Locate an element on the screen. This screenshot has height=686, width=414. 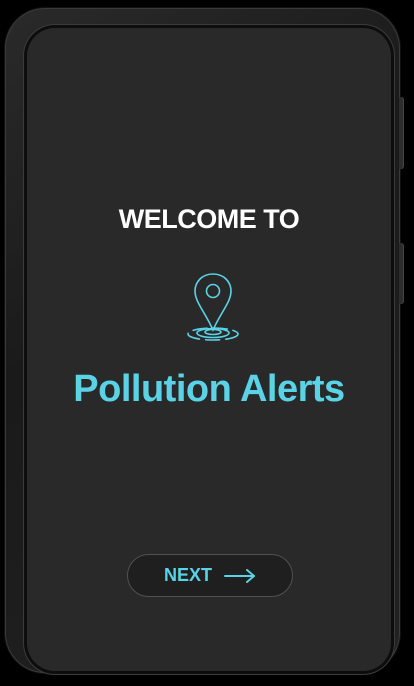
power-button is located at coordinates (401, 133).